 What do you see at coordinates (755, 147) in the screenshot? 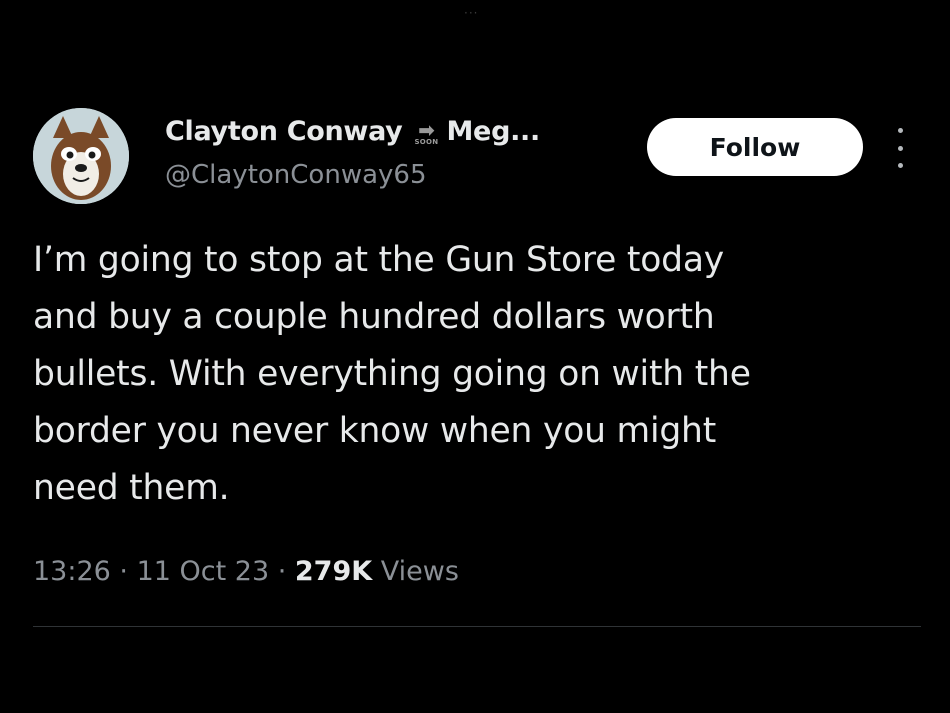
I see `follow-button: Follow` at bounding box center [755, 147].